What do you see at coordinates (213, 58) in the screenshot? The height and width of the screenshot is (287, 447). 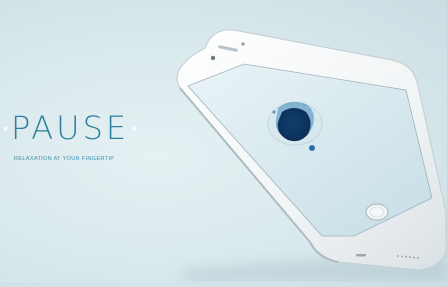 I see `camera-icon` at bounding box center [213, 58].